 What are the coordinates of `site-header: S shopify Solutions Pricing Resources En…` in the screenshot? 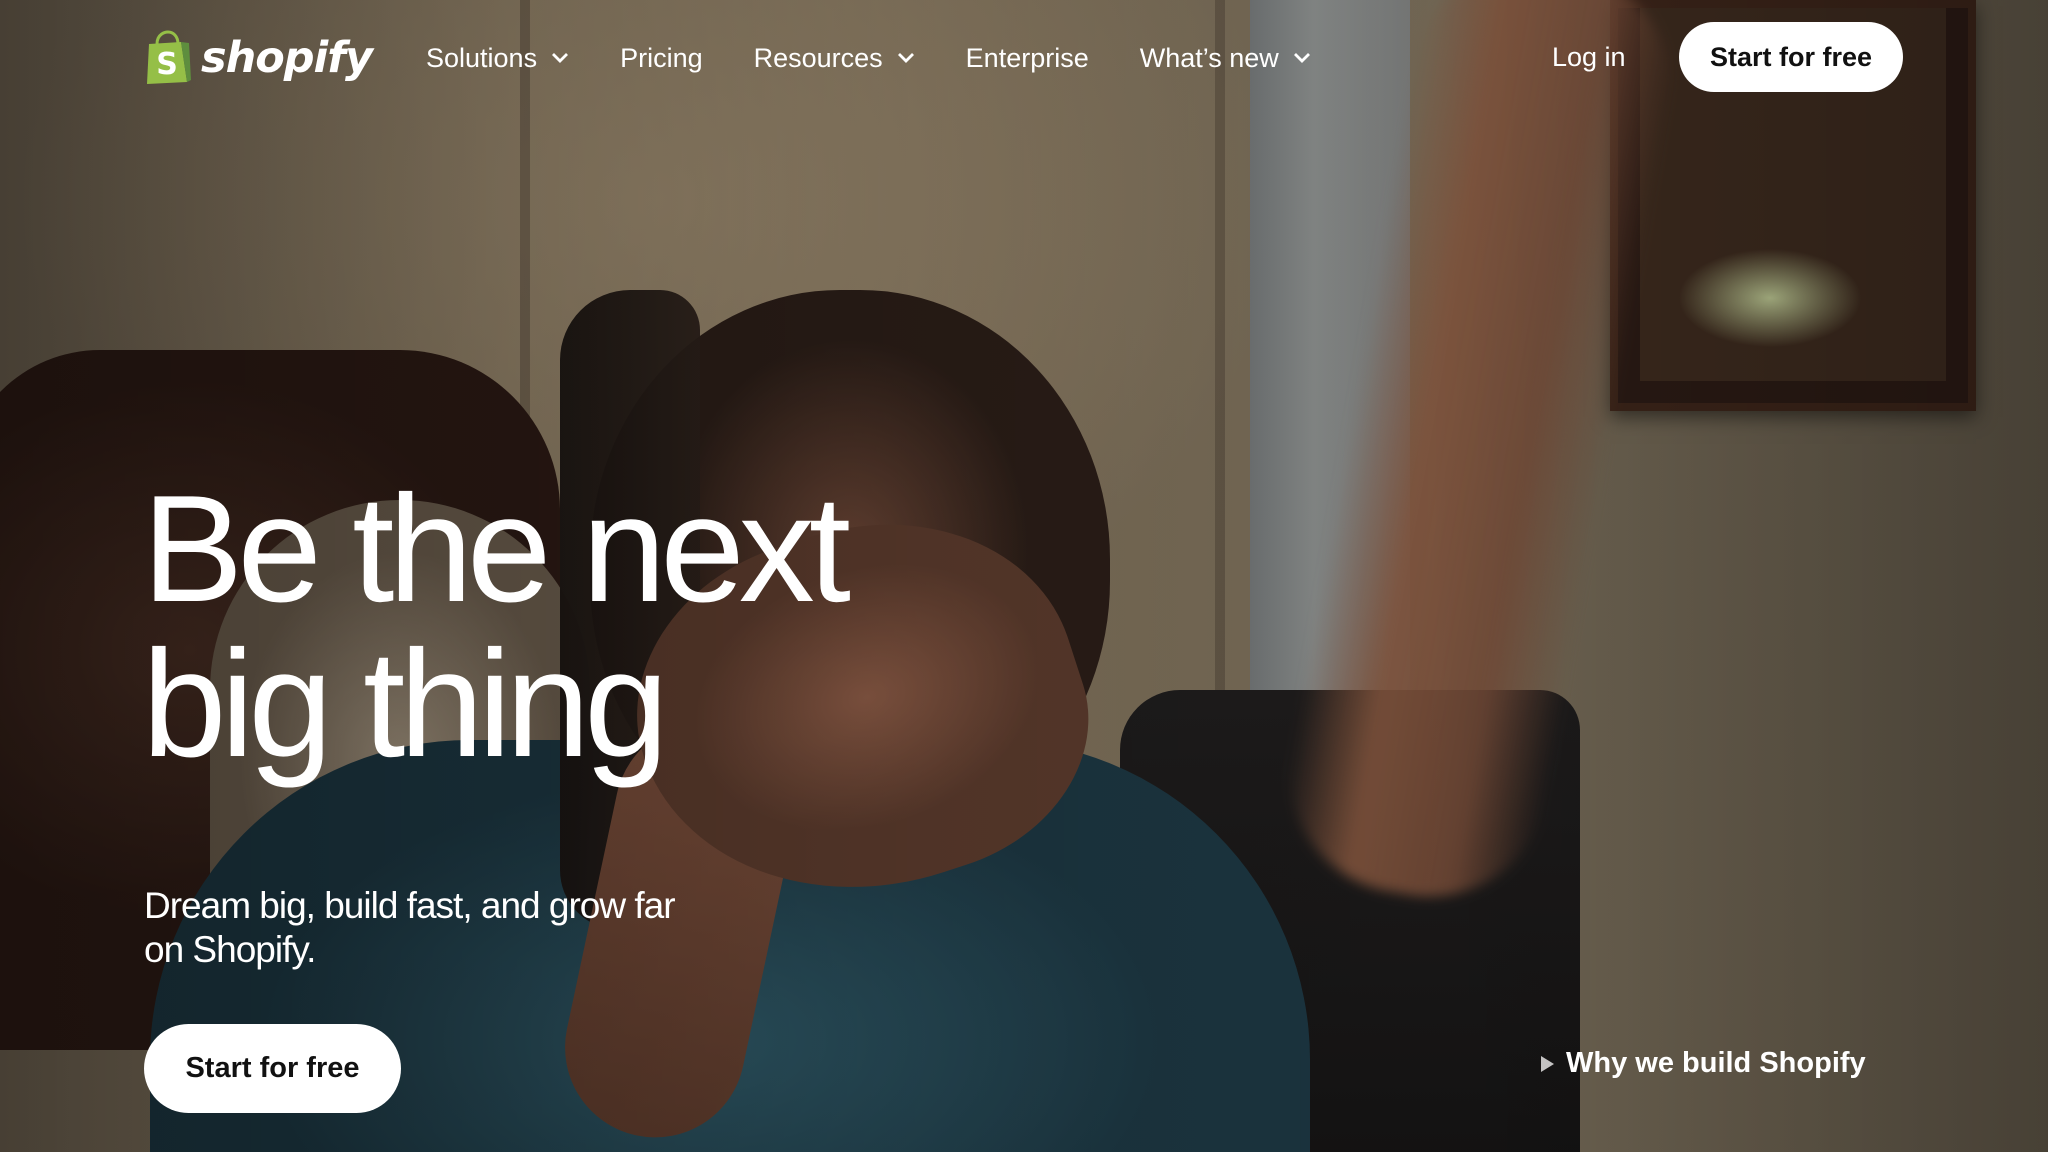 It's located at (1024, 58).